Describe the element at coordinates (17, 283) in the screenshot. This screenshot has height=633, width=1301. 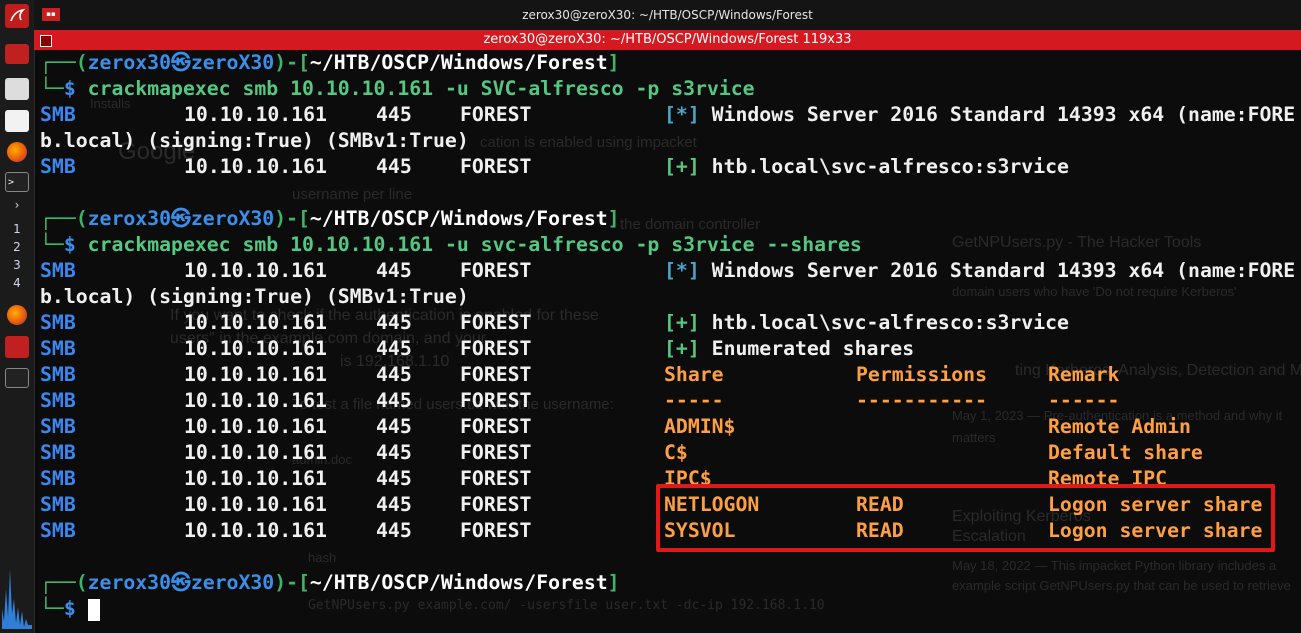
I see `workspace-4: 4` at that location.